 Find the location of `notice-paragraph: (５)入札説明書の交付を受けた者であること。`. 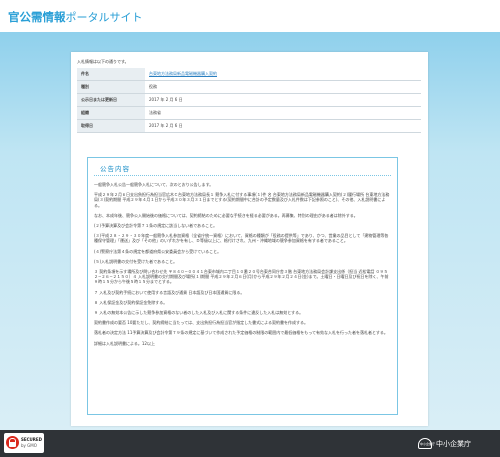

notice-paragraph: (５)入札説明書の交付を受けた者であること。 is located at coordinates (136, 261).